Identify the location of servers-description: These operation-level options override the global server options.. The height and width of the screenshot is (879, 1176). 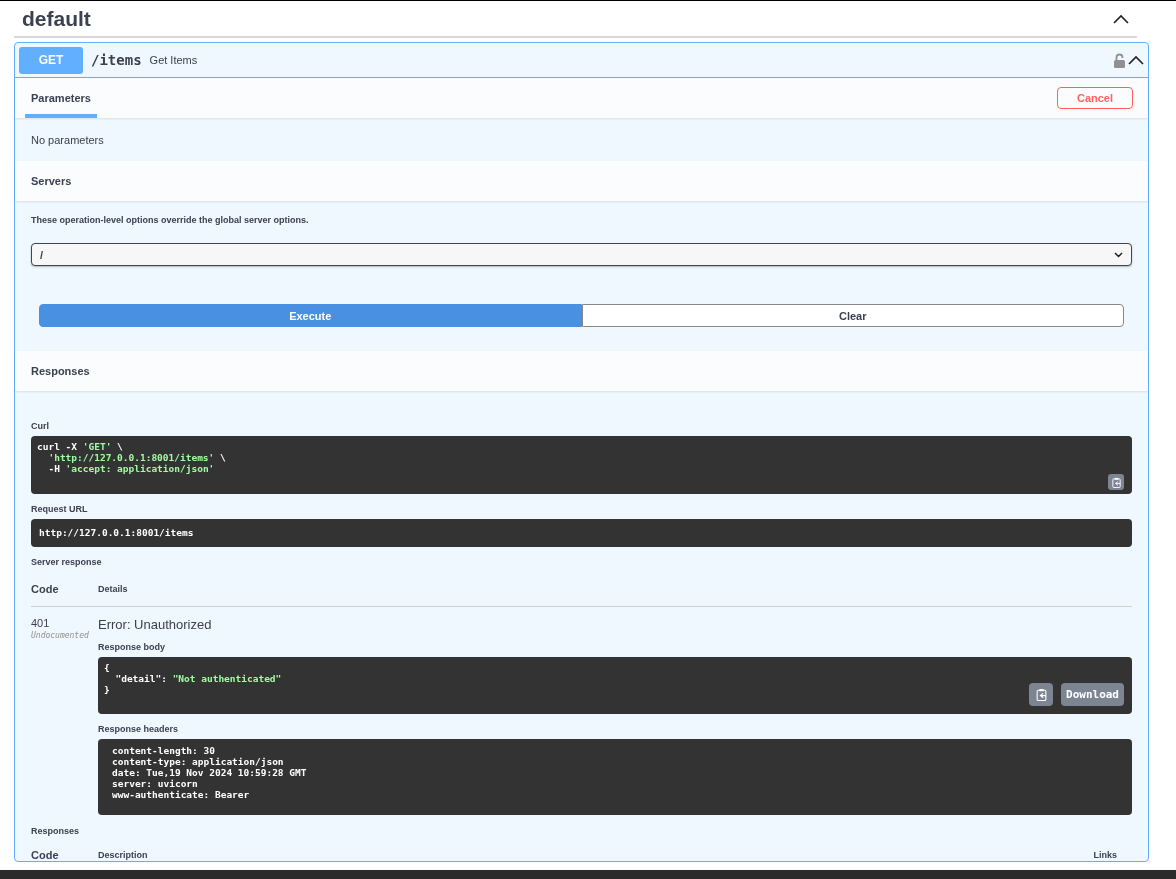
(170, 220).